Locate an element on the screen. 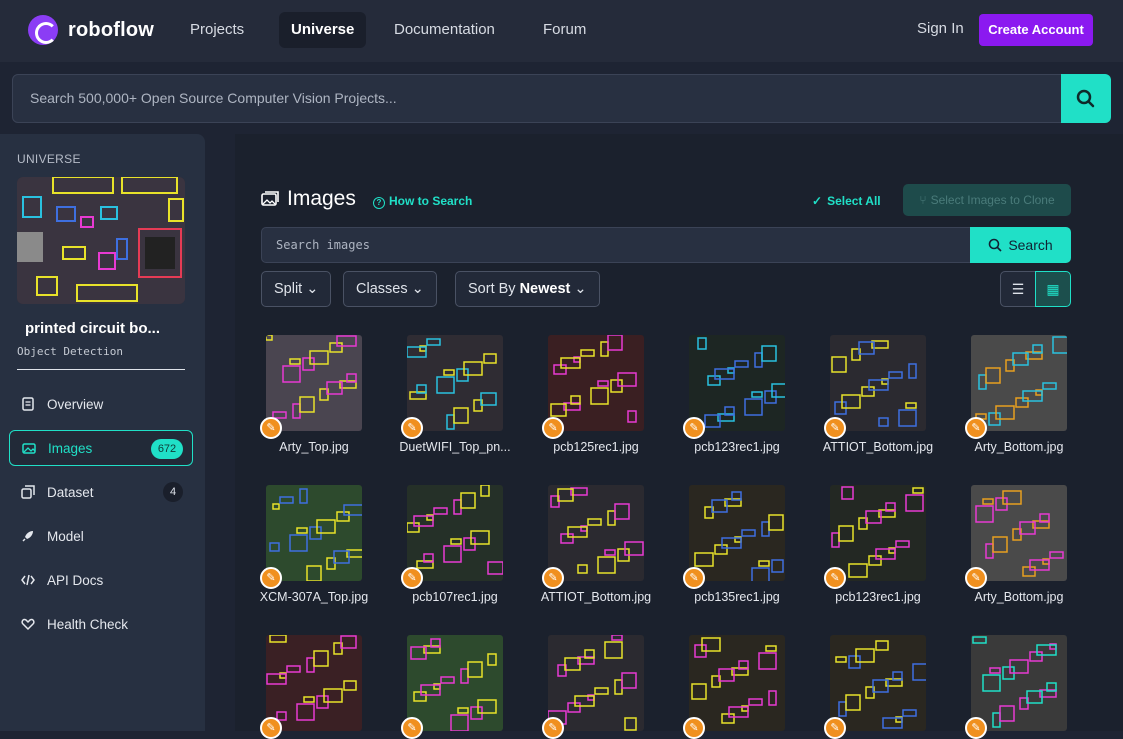  code-icon is located at coordinates (28, 580).